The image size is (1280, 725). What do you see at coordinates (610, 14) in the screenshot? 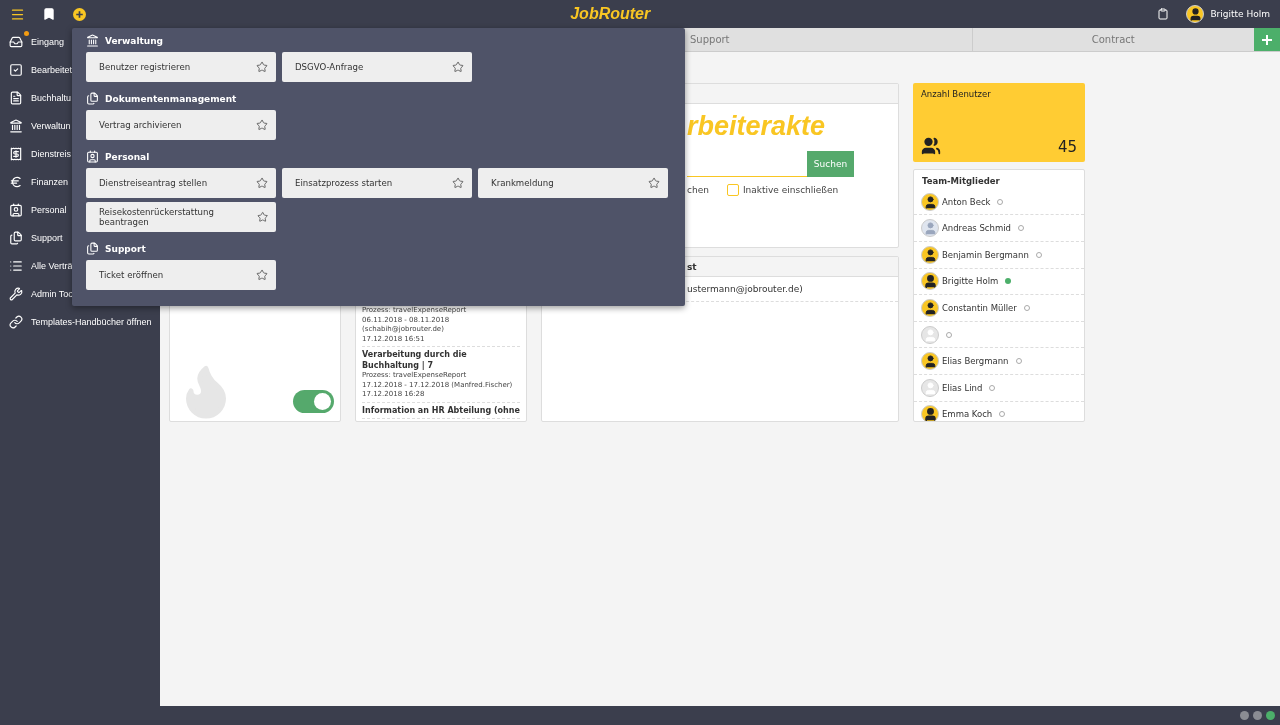
I see `app-logo: JobRouter` at bounding box center [610, 14].